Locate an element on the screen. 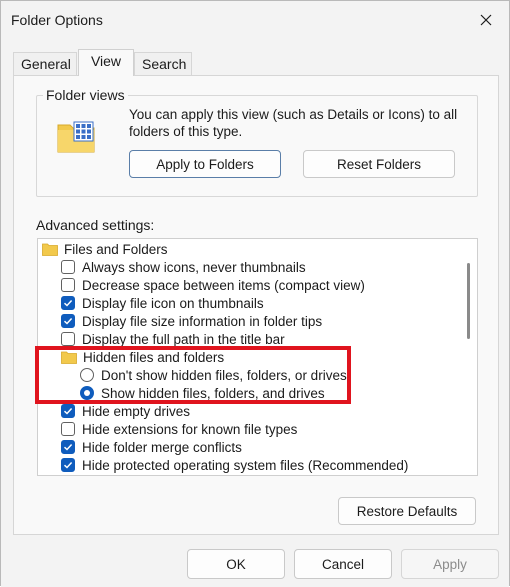  tab-search: Search is located at coordinates (163, 64).